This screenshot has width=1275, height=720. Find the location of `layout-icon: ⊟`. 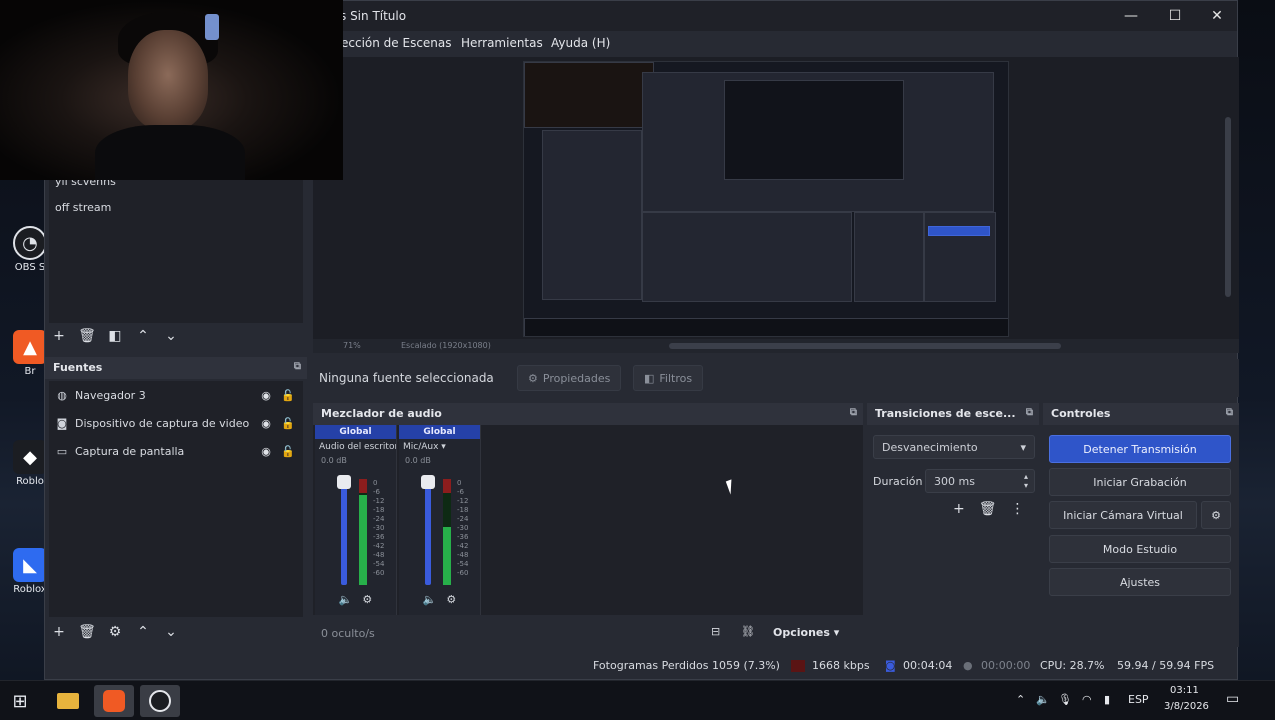

layout-icon: ⊟ is located at coordinates (715, 631).